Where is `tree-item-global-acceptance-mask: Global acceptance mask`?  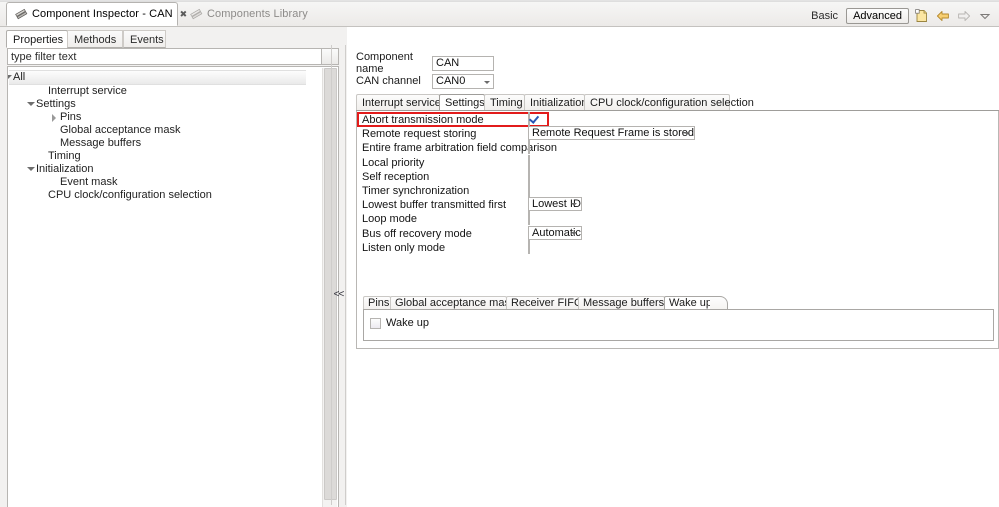
tree-item-global-acceptance-mask: Global acceptance mask is located at coordinates (165, 130).